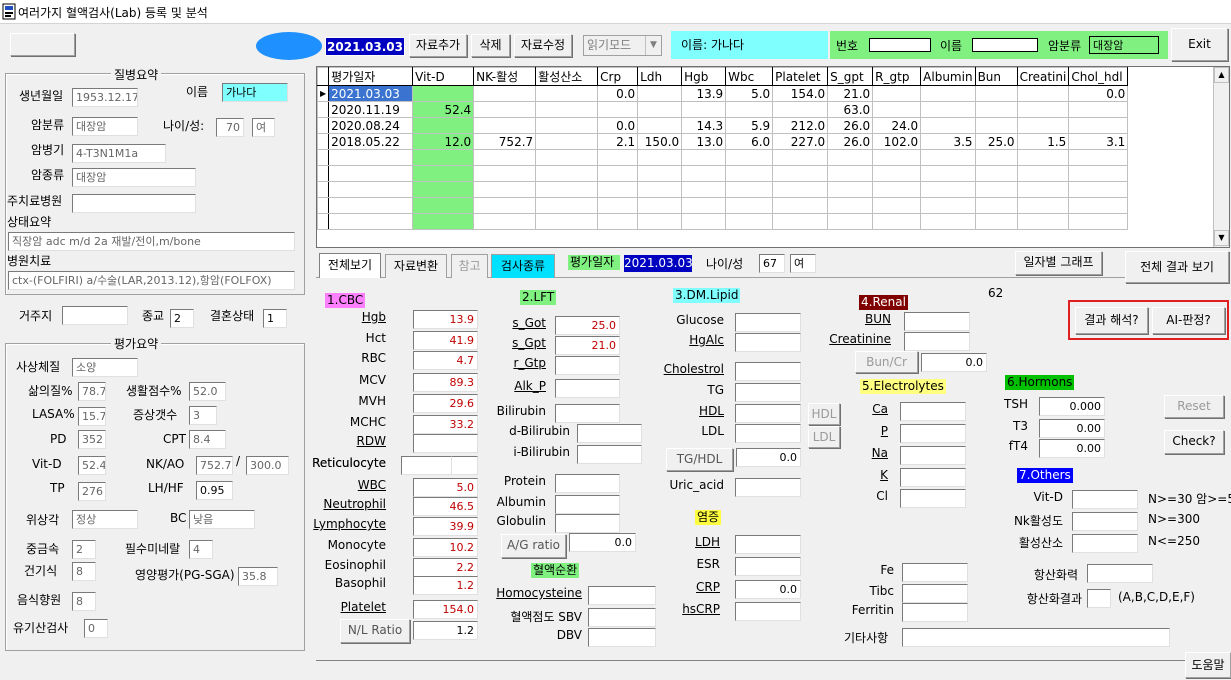 This screenshot has height=680, width=1231. Describe the element at coordinates (445, 506) in the screenshot. I see `cbc-neut-field: 46.5` at that location.